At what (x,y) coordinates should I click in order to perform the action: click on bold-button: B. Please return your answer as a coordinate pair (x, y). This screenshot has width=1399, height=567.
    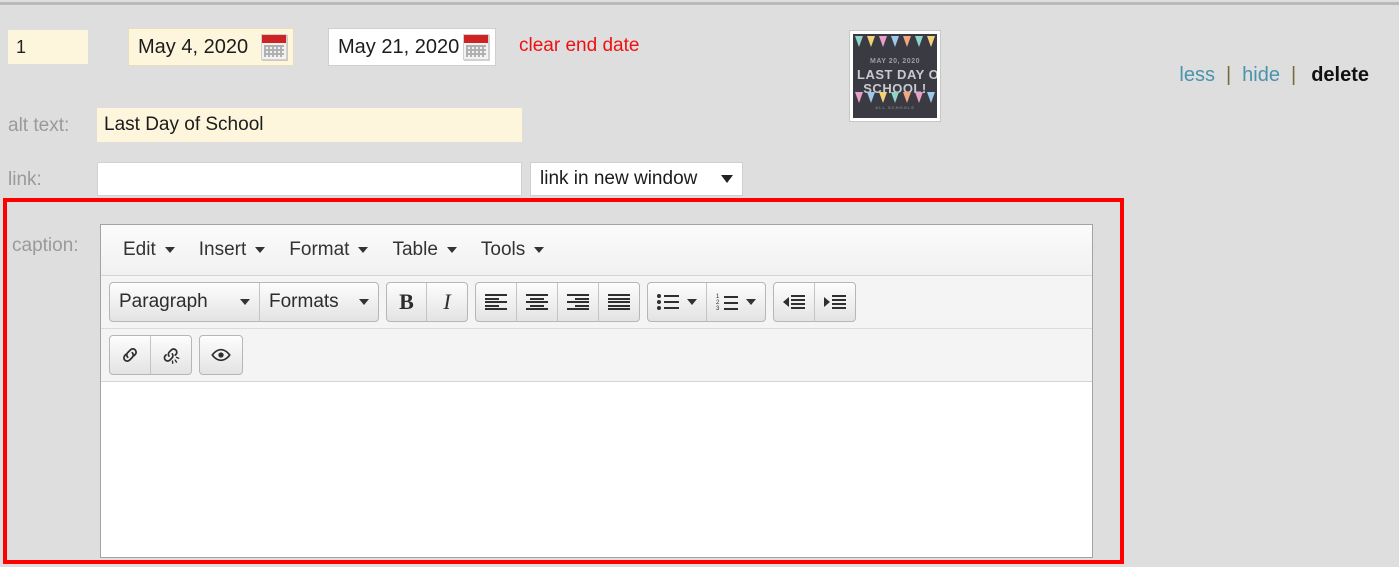
    Looking at the image, I should click on (407, 302).